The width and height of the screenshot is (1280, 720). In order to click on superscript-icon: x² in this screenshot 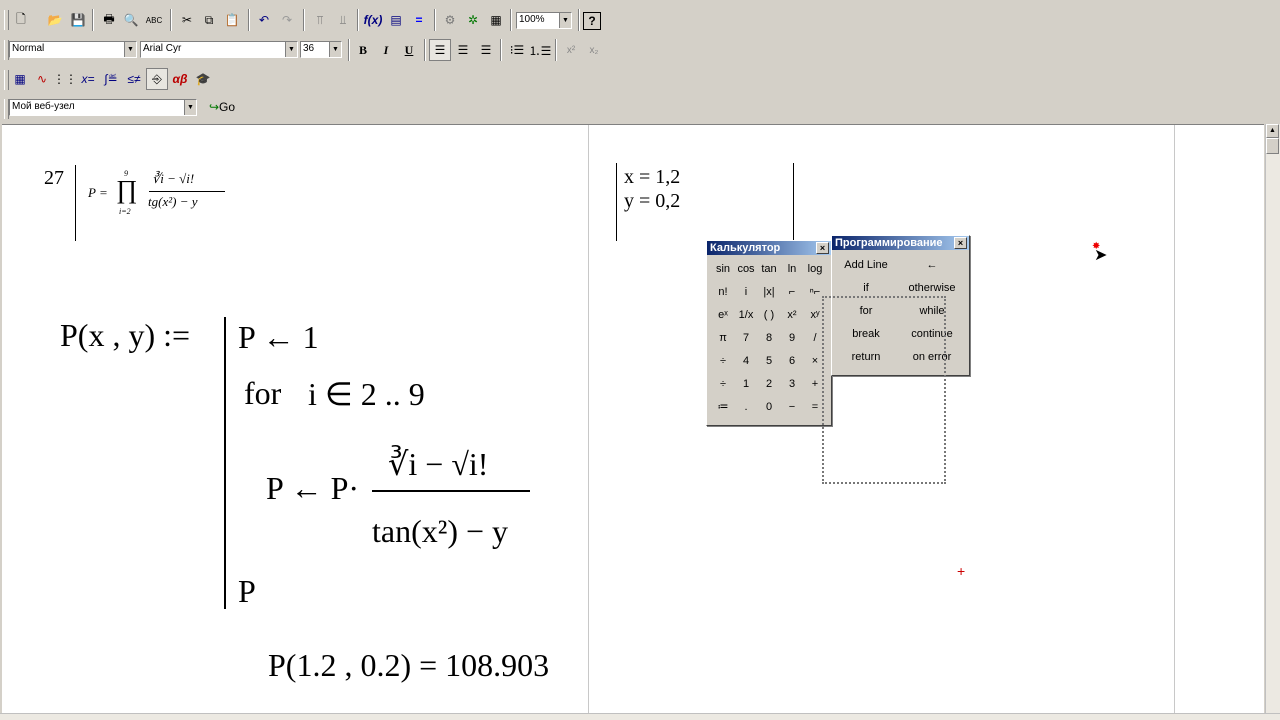, I will do `click(571, 50)`.